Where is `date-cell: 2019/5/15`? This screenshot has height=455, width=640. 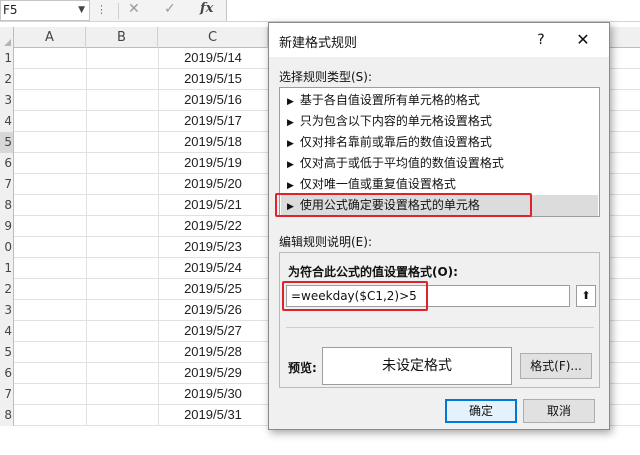
date-cell: 2019/5/15 is located at coordinates (213, 79).